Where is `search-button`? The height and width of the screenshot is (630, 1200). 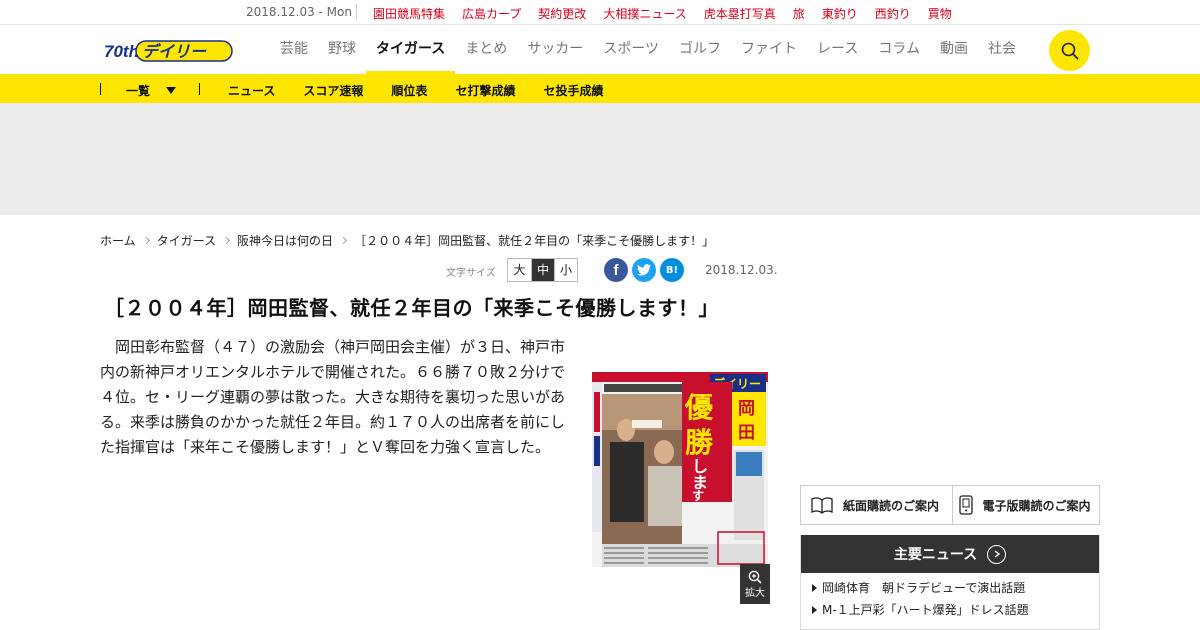
search-button is located at coordinates (1069, 50).